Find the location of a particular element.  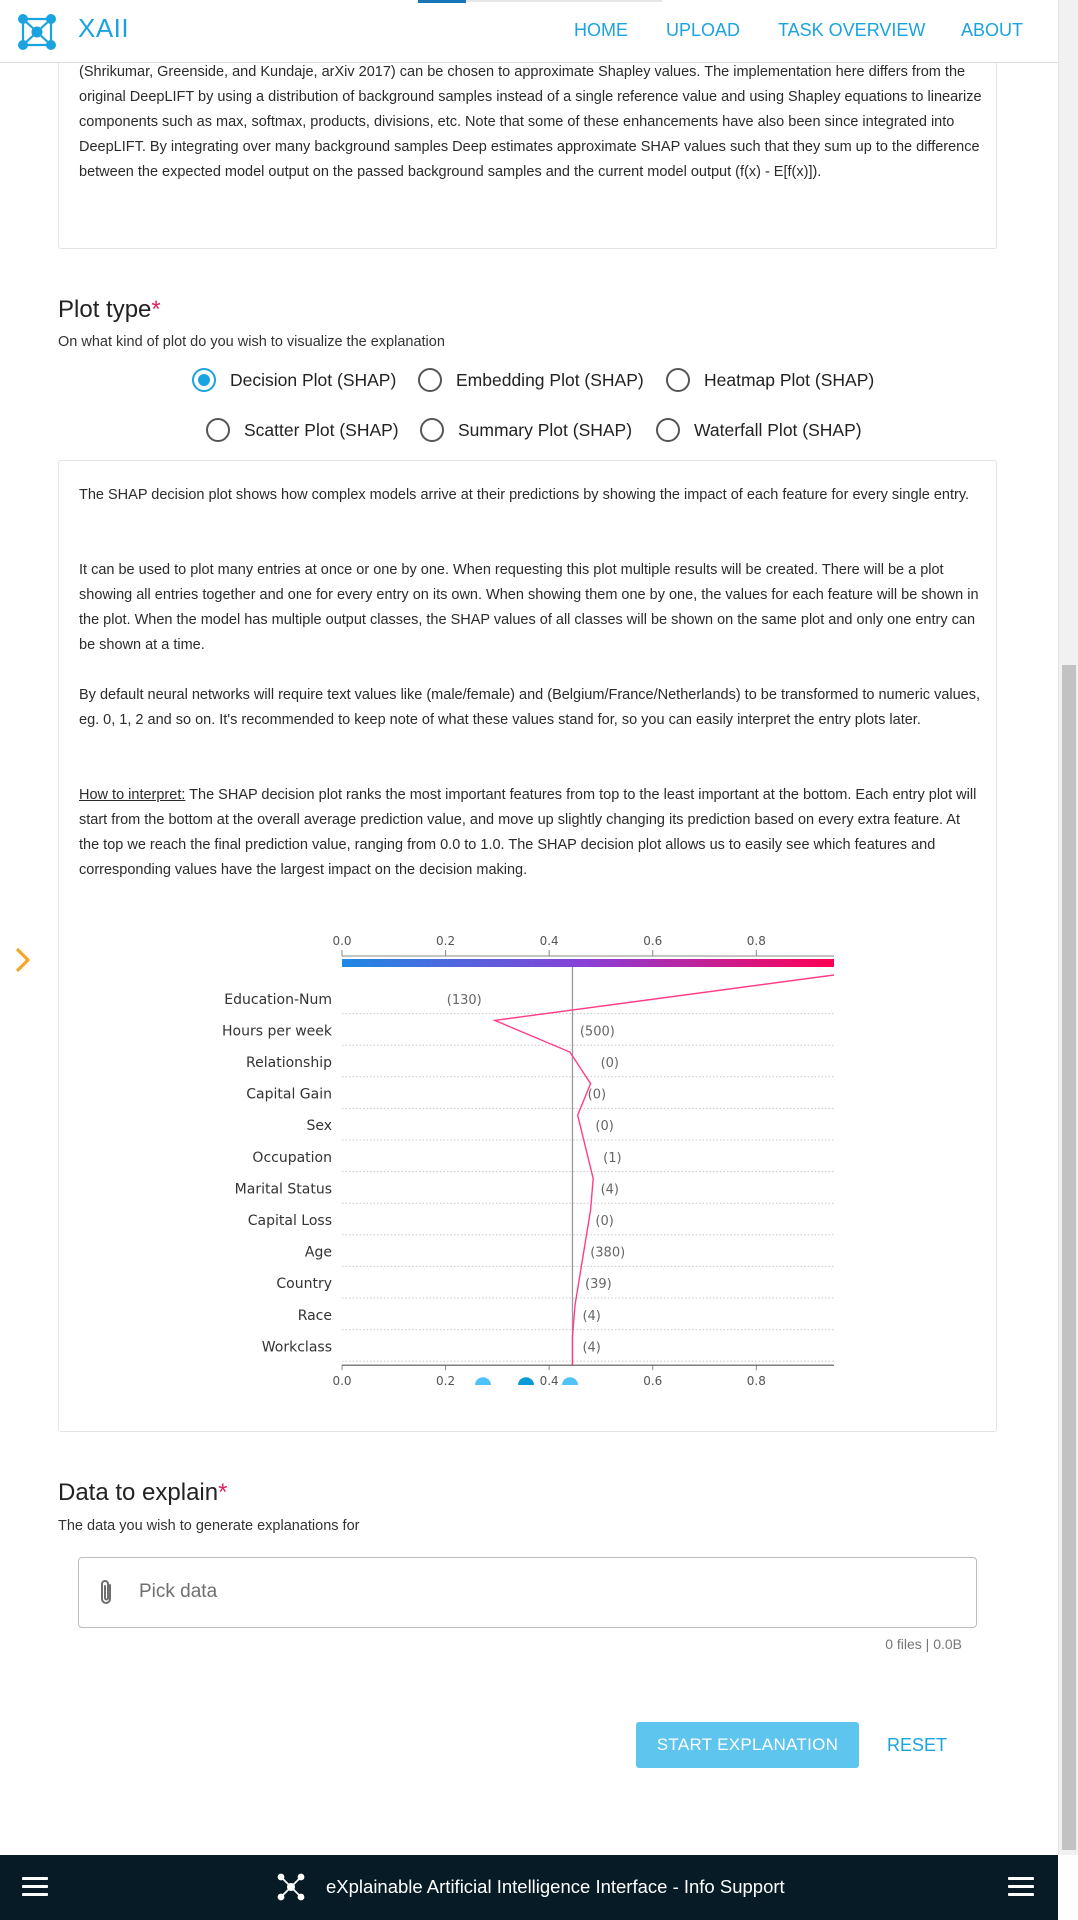

feature-label: Marital Status is located at coordinates (283, 1189).